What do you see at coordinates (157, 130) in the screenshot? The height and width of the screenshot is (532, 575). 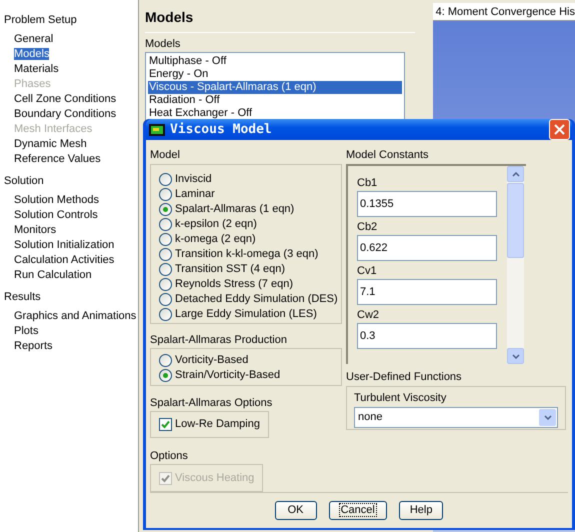 I see `app-icon` at bounding box center [157, 130].